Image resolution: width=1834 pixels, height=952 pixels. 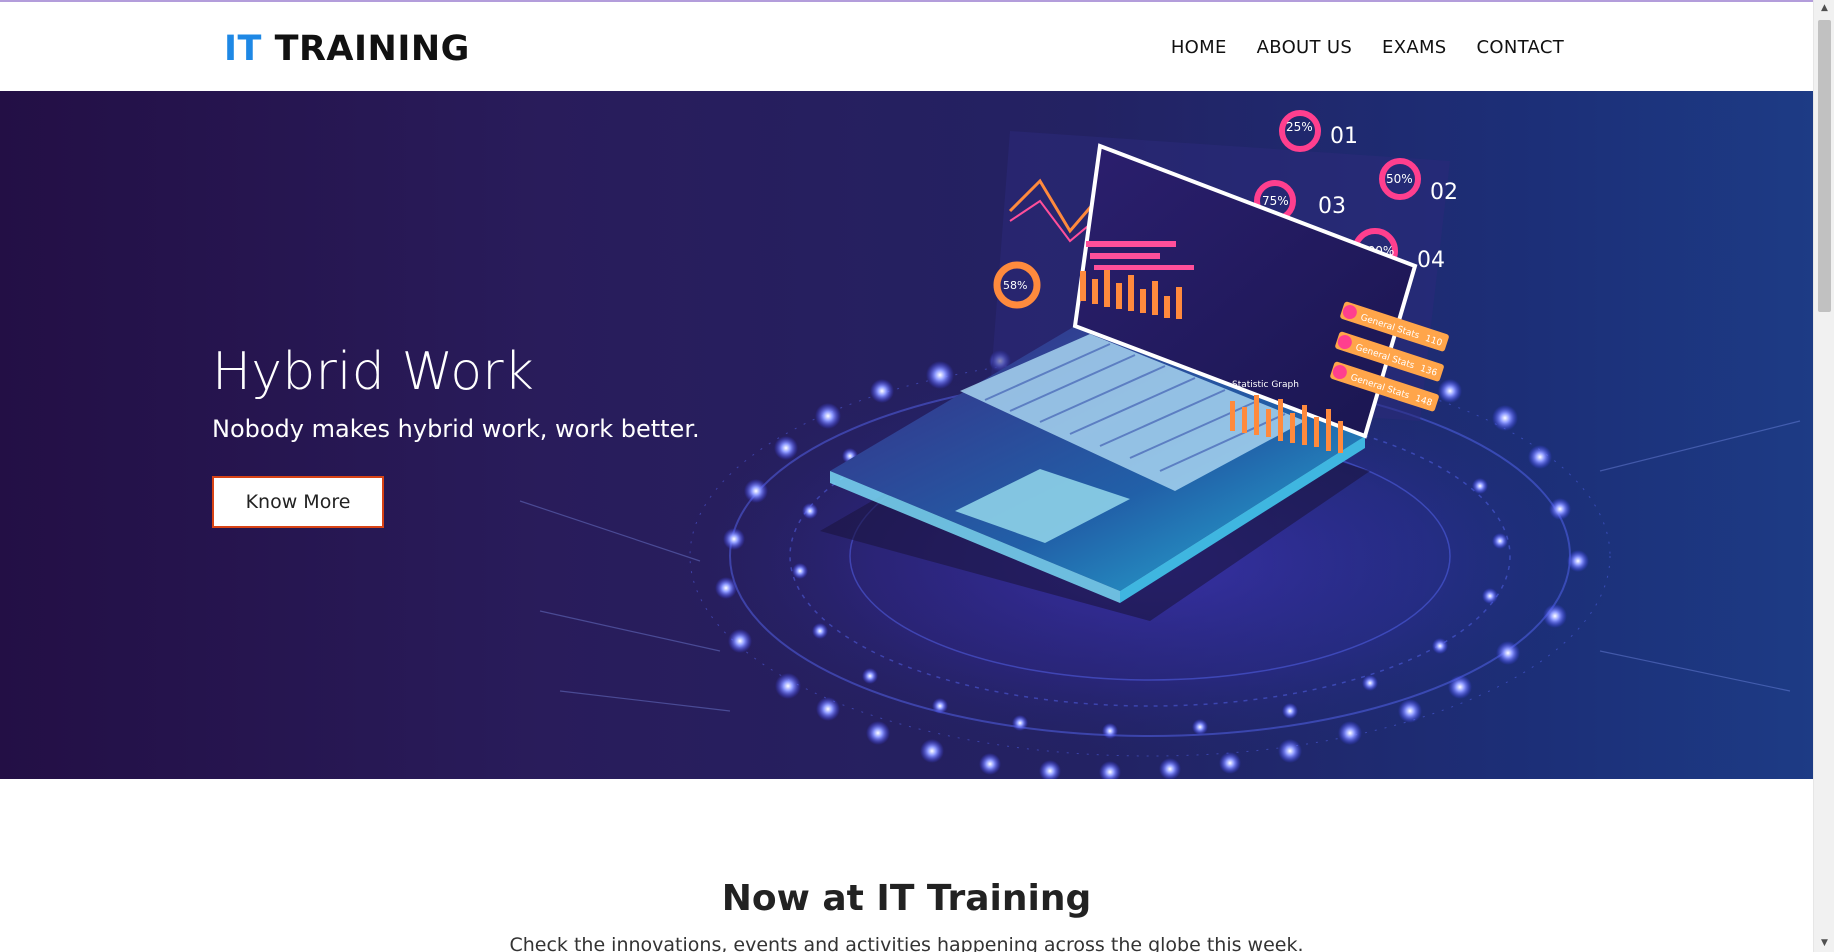 I want to click on logo-it: IT, so click(x=243, y=49).